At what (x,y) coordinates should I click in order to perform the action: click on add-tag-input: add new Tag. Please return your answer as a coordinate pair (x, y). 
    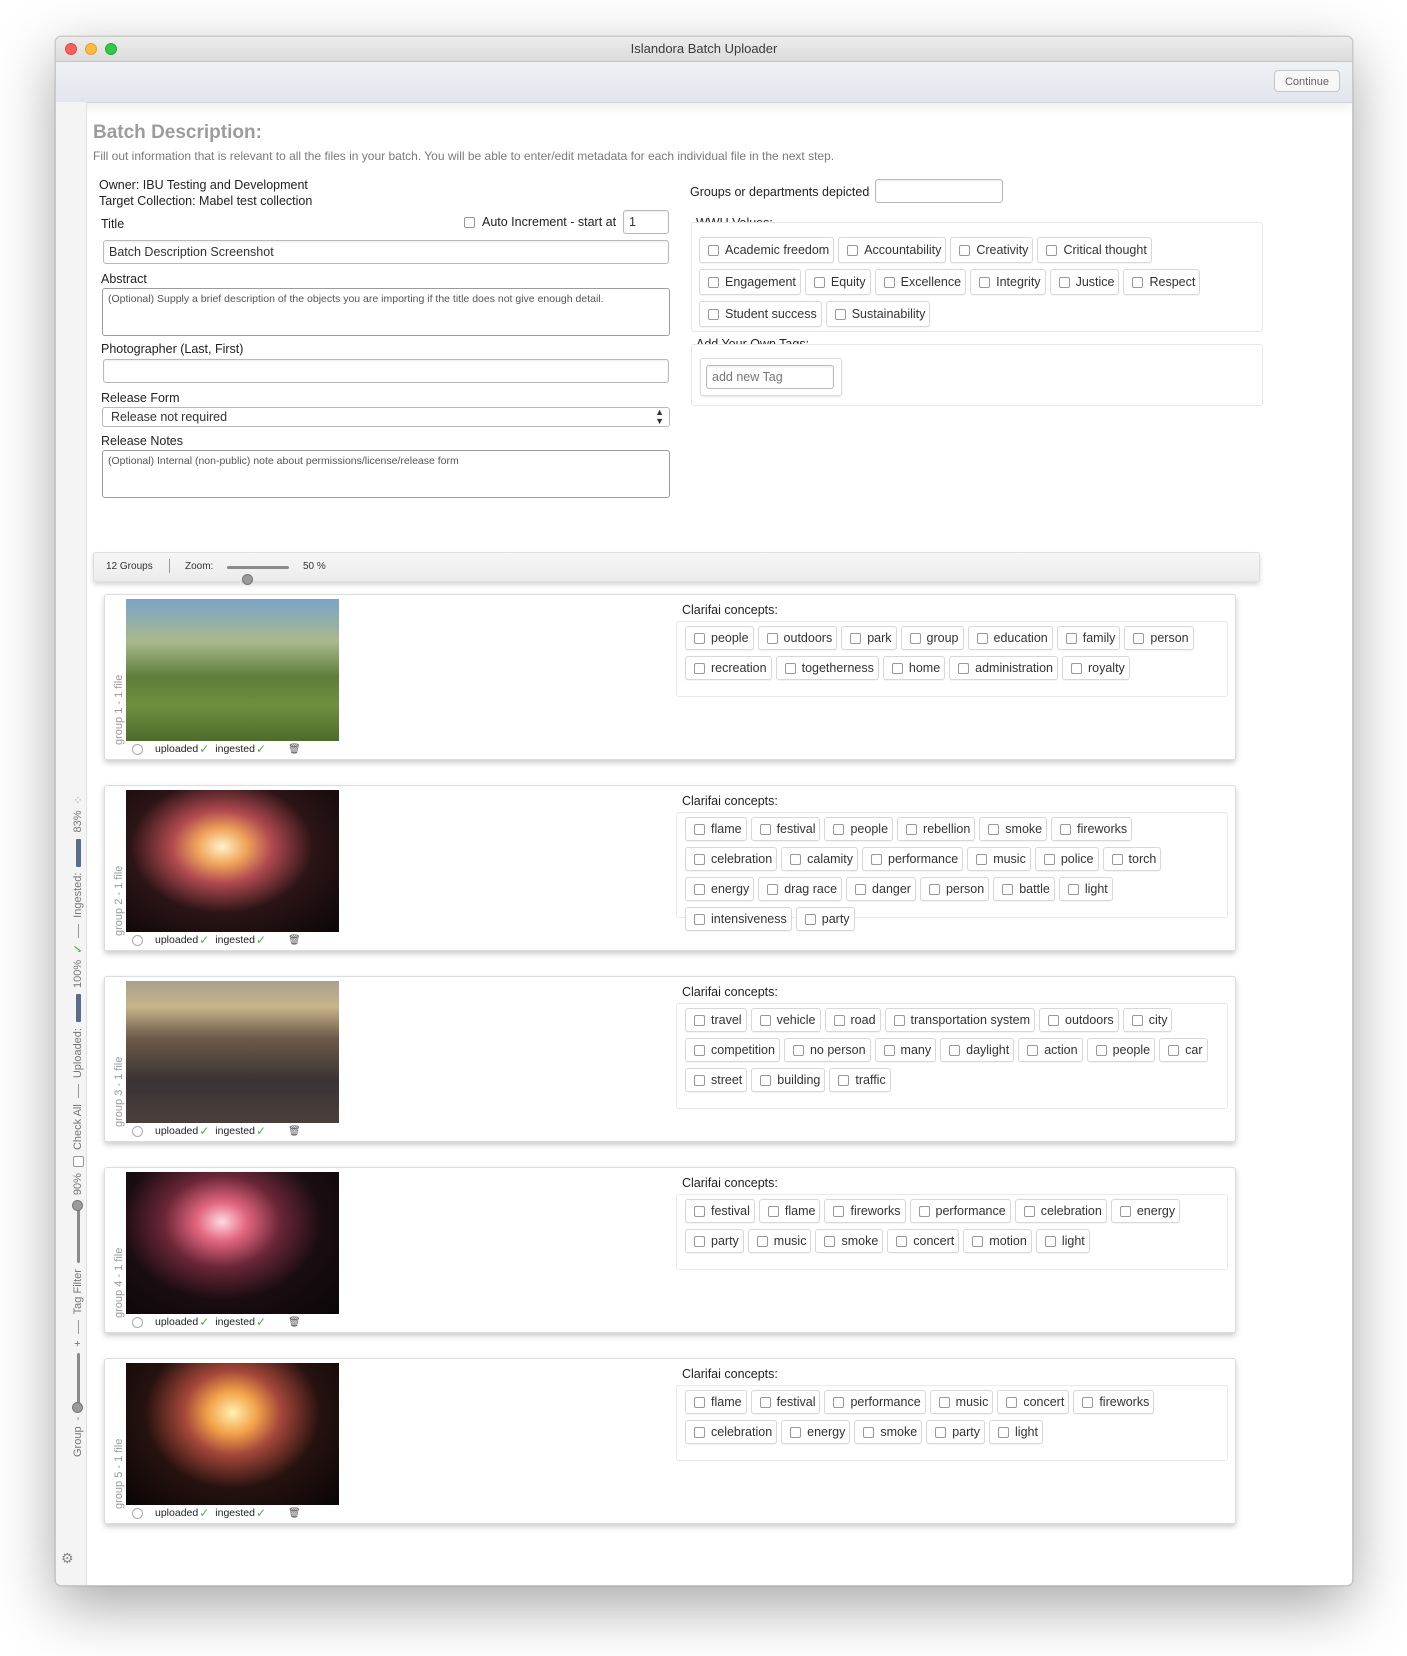
    Looking at the image, I should click on (770, 377).